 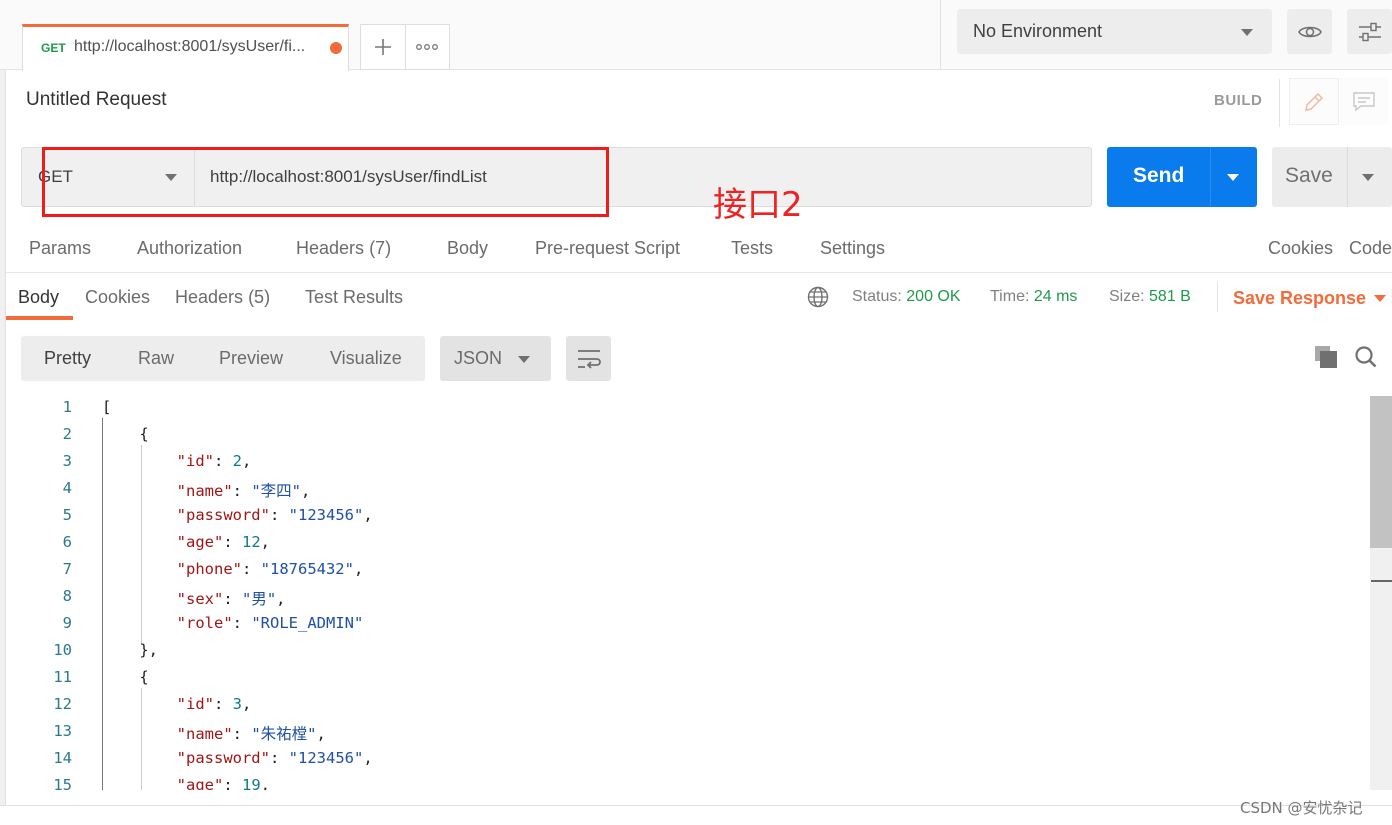 What do you see at coordinates (1381, 581) in the screenshot?
I see `scroll-marker` at bounding box center [1381, 581].